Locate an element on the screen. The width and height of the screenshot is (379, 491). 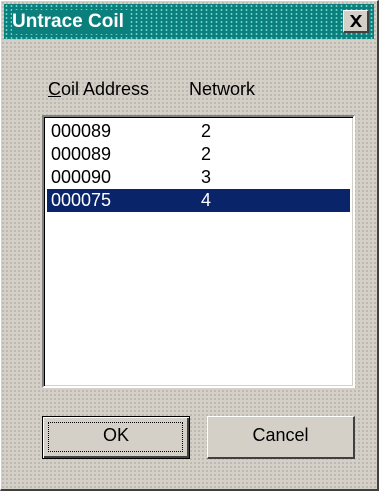
network-cell: 4 is located at coordinates (206, 200).